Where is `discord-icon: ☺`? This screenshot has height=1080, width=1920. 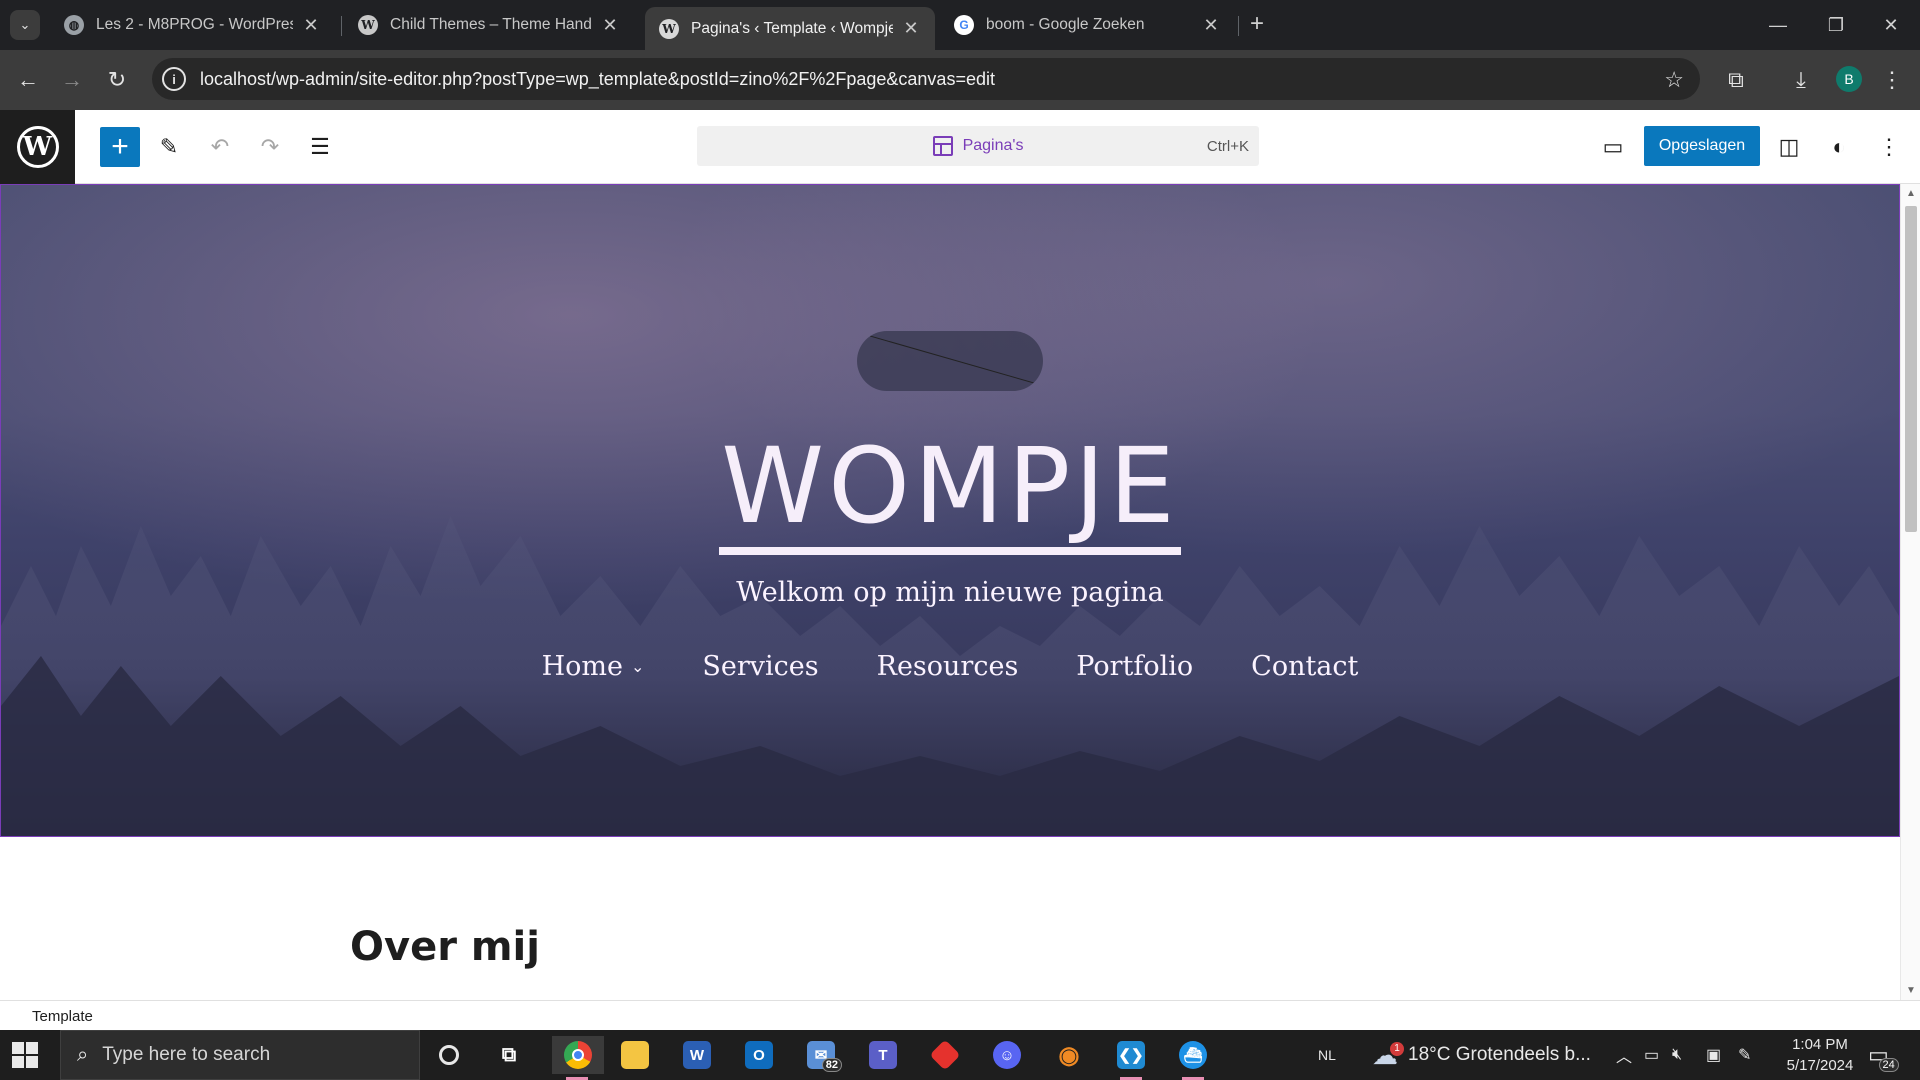 discord-icon: ☺ is located at coordinates (1007, 1055).